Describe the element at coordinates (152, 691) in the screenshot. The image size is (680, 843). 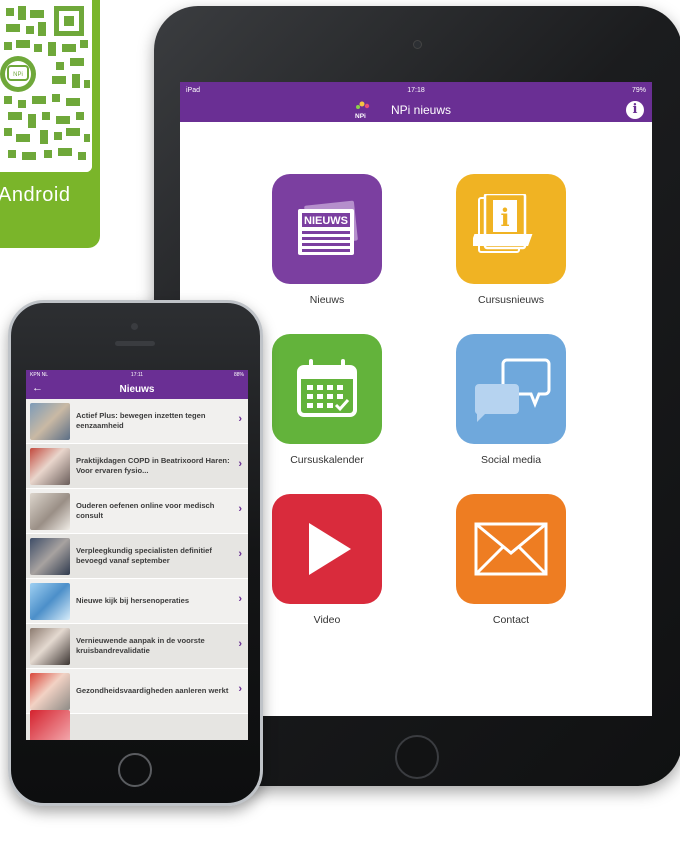
I see `news-title: Gezondheidsvaardigheden aanleren werkt` at that location.